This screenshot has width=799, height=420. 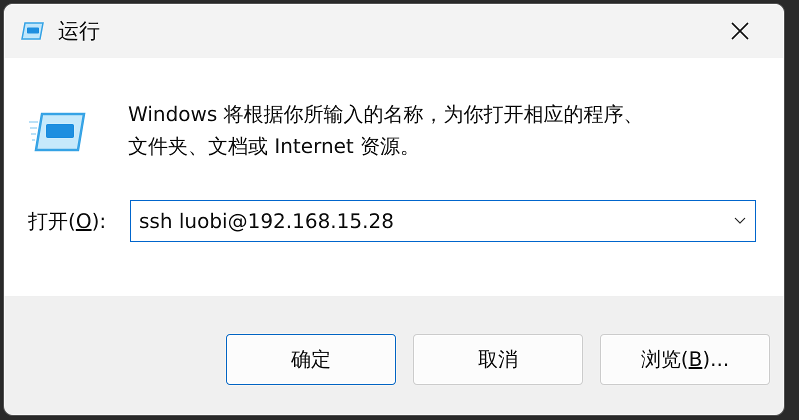 I want to click on dialog-button: 取消, so click(x=498, y=359).